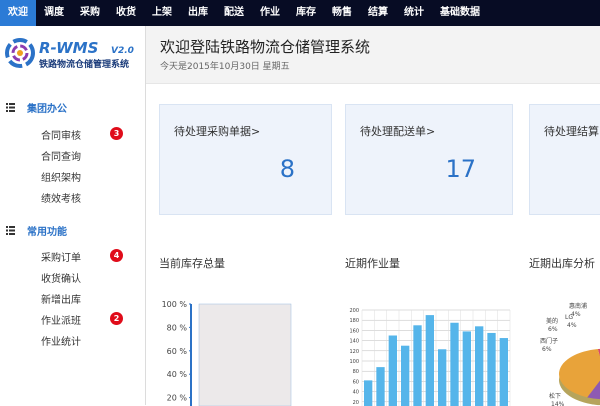  Describe the element at coordinates (177, 327) in the screenshot. I see `y-tick-label: 80 %` at that location.